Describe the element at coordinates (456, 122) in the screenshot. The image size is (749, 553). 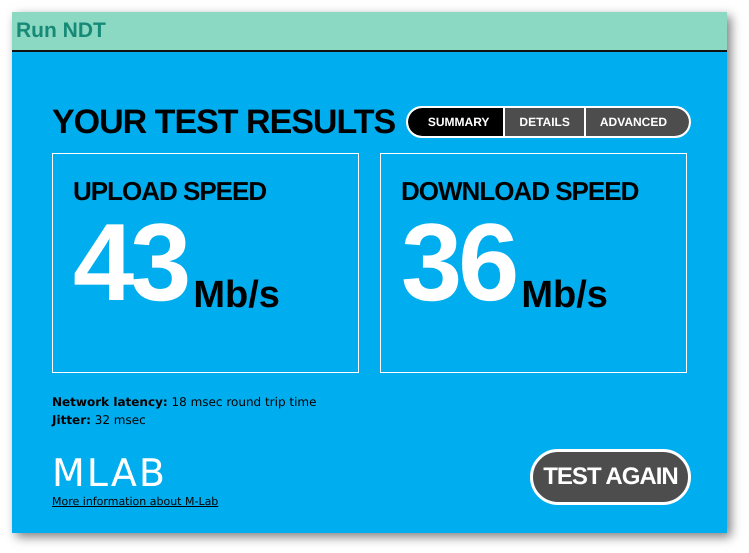
I see `tab: SUMMARY` at that location.